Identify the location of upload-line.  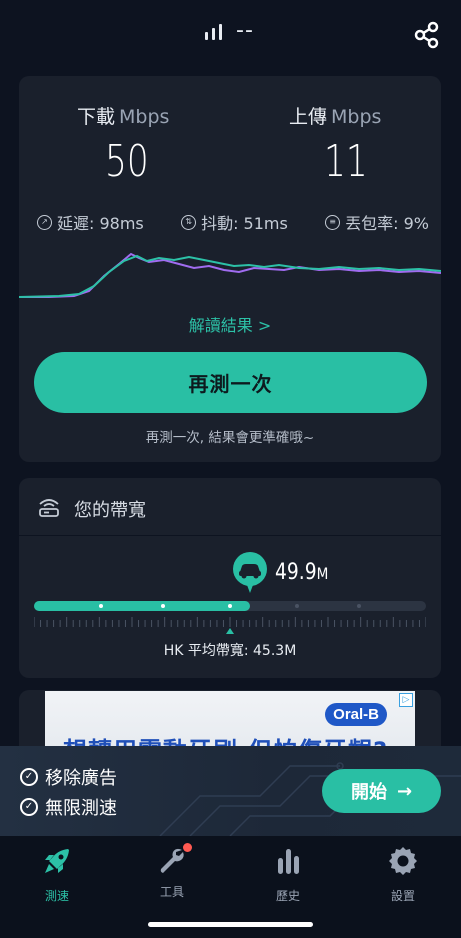
(230, 276).